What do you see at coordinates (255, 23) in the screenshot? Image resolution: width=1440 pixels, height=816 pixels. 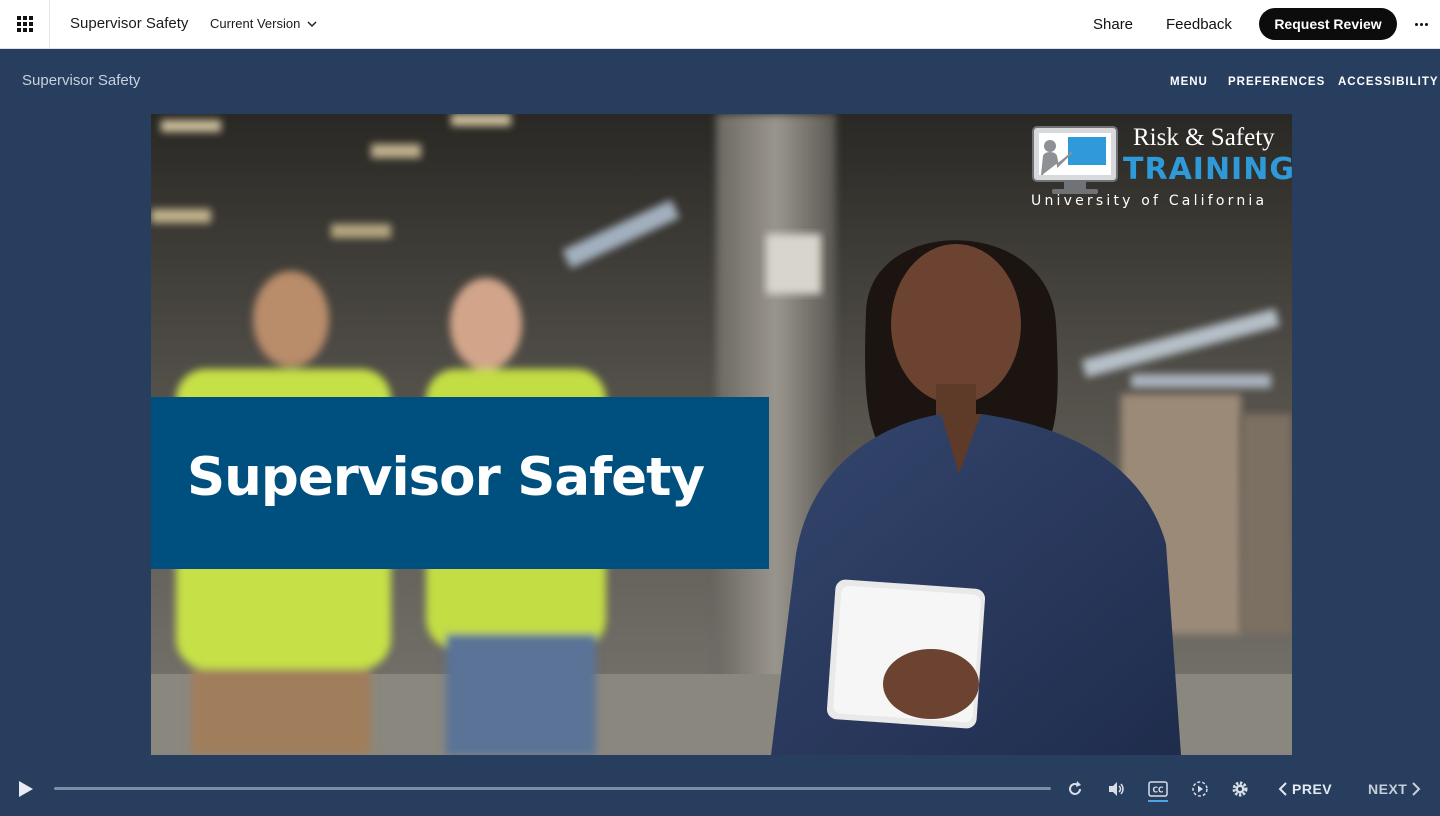 I see `version-label: Current Version` at bounding box center [255, 23].